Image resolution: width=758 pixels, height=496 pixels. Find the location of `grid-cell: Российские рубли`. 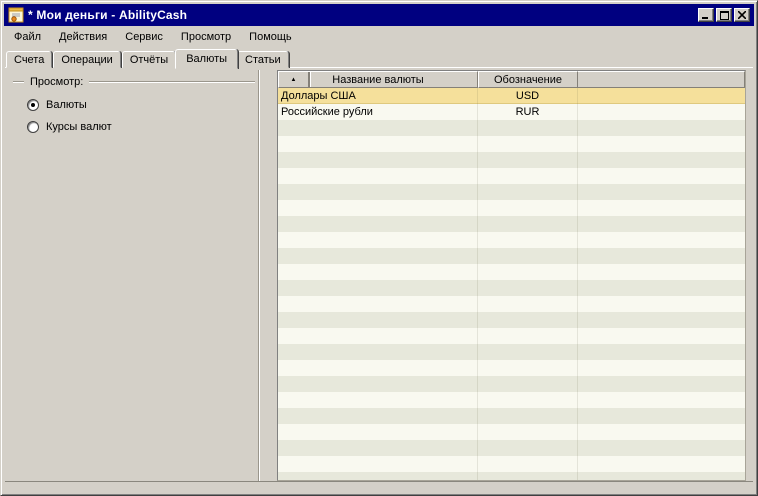

grid-cell: Российские рубли is located at coordinates (378, 112).